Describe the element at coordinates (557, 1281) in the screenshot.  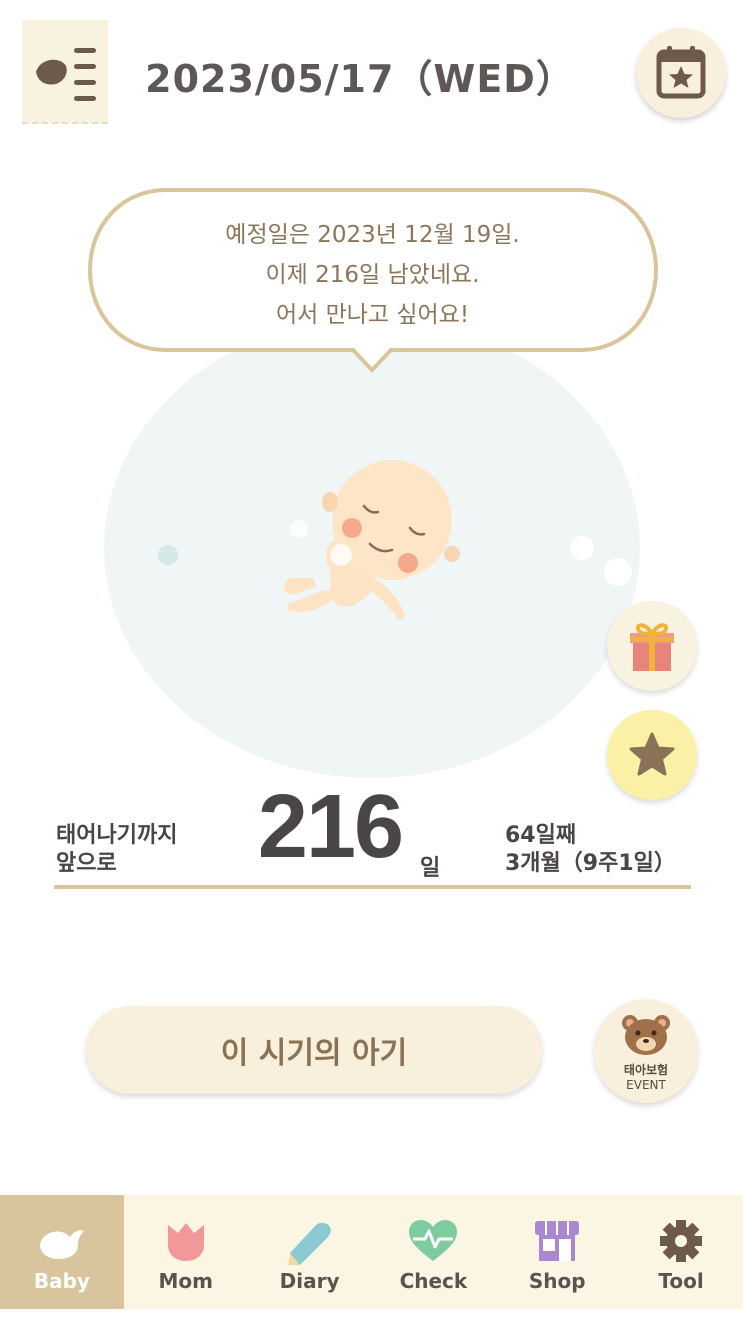
I see `tab-label: Shop` at that location.